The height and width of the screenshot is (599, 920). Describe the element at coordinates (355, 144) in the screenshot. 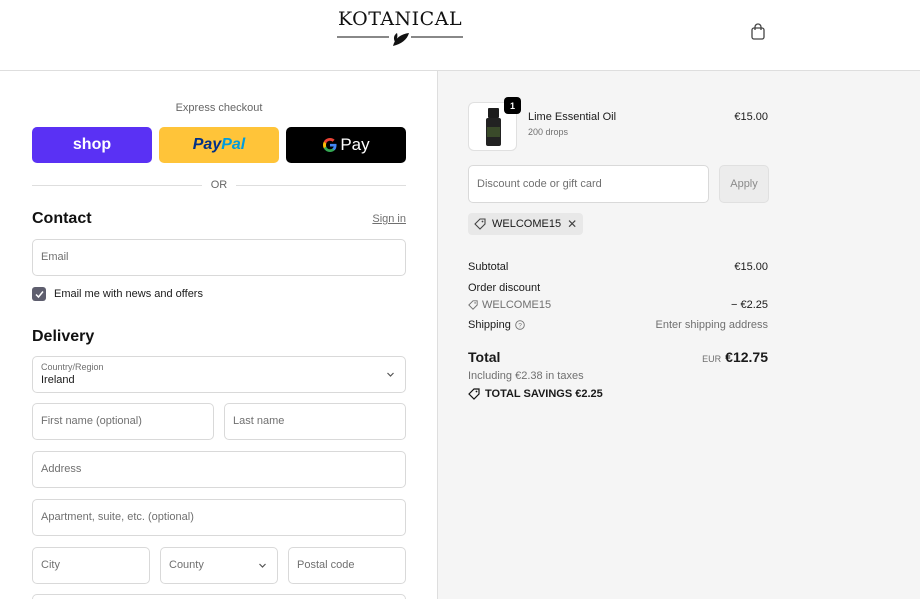

I see `google-pay-label: Pay` at that location.